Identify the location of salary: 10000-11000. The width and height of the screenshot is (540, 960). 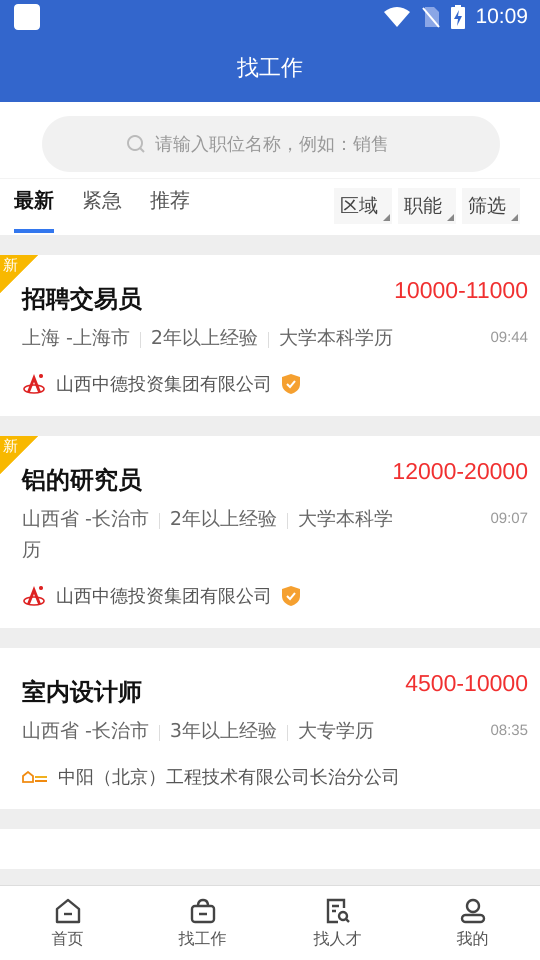
(461, 290).